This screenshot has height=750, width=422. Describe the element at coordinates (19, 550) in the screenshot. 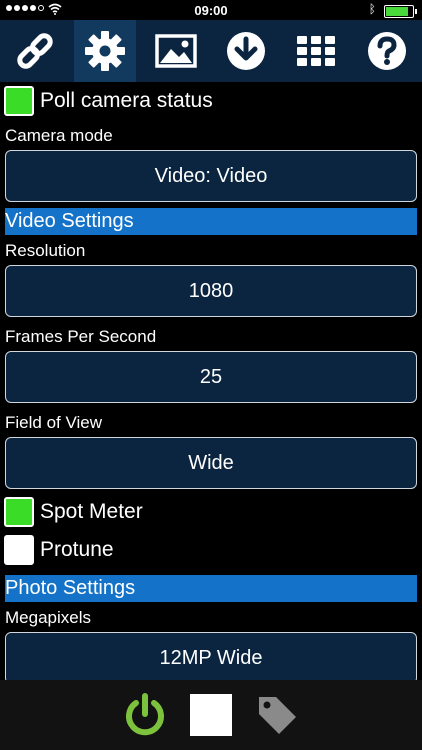

I see `protune-checkbox` at that location.